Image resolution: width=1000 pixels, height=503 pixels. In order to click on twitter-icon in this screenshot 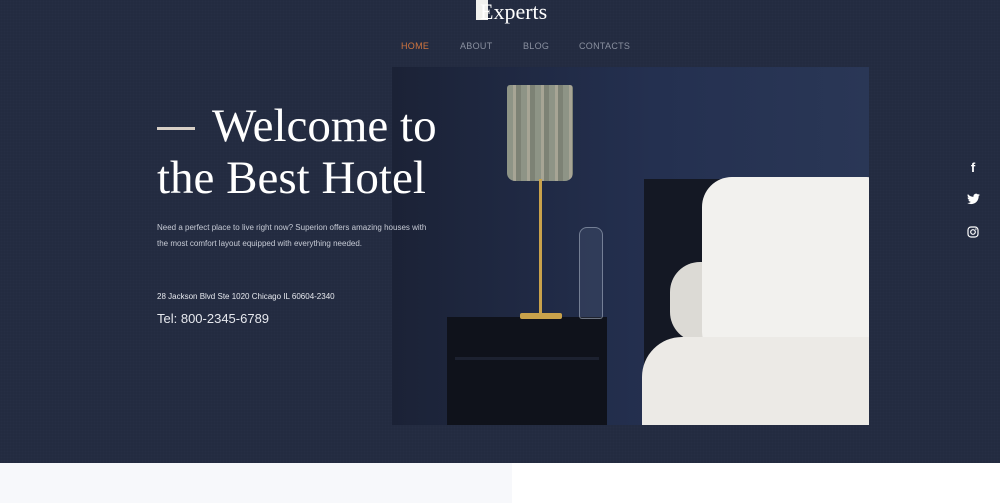, I will do `click(973, 201)`.